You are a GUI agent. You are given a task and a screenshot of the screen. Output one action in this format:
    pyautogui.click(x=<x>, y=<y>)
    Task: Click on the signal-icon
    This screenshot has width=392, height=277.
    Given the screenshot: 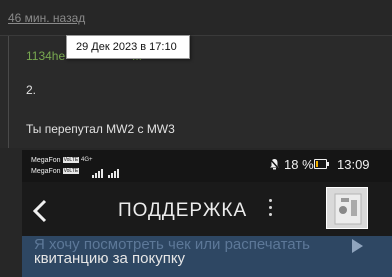 What is the action you would take?
    pyautogui.click(x=98, y=169)
    